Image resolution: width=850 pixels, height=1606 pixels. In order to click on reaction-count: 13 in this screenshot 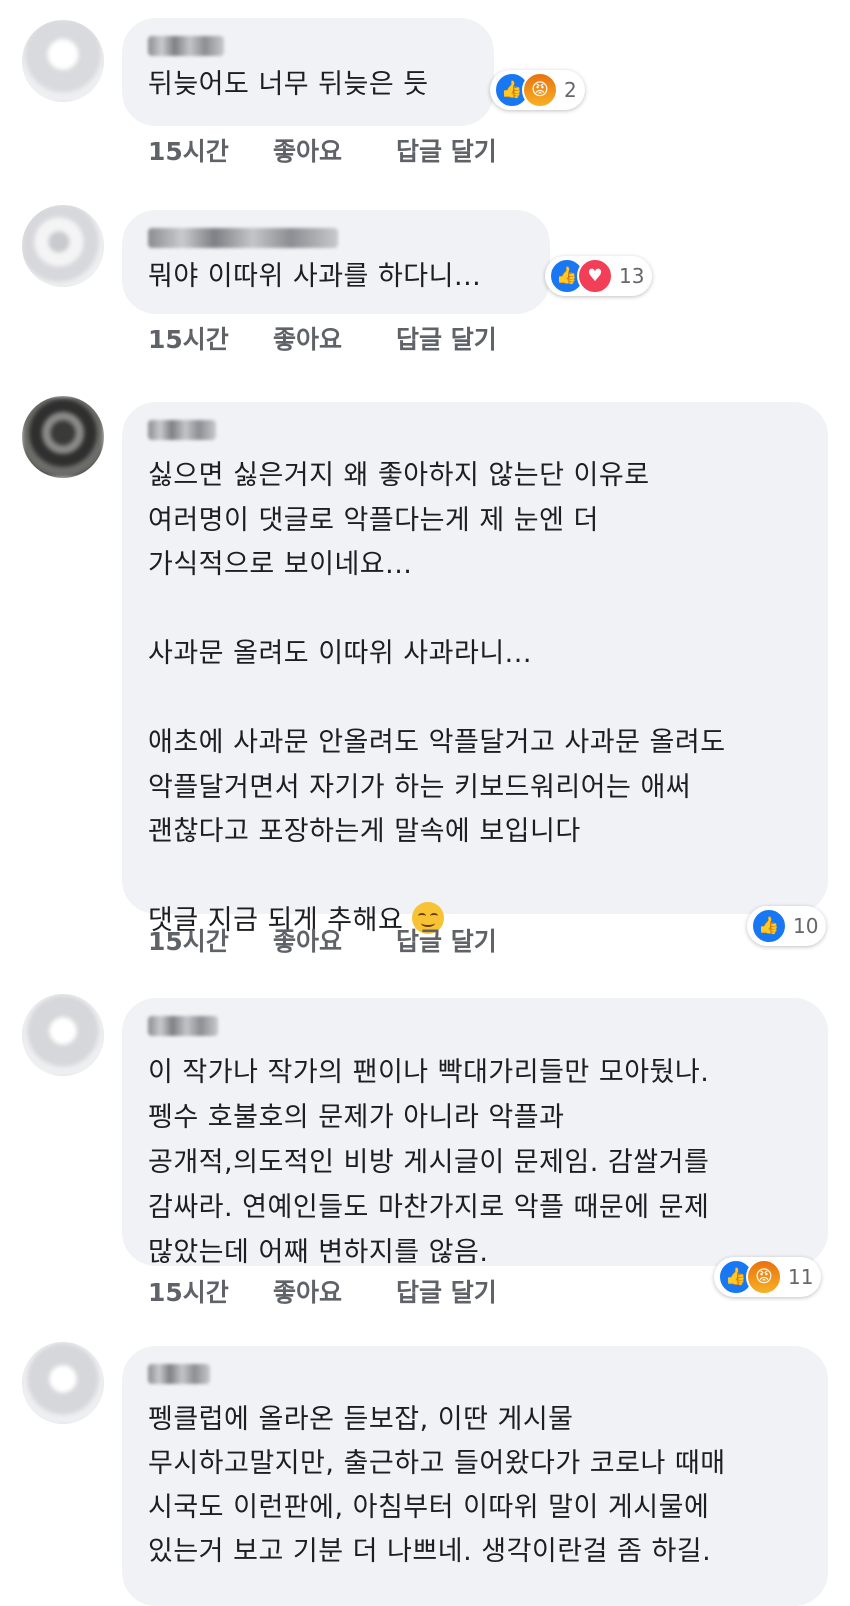, I will do `click(632, 276)`.